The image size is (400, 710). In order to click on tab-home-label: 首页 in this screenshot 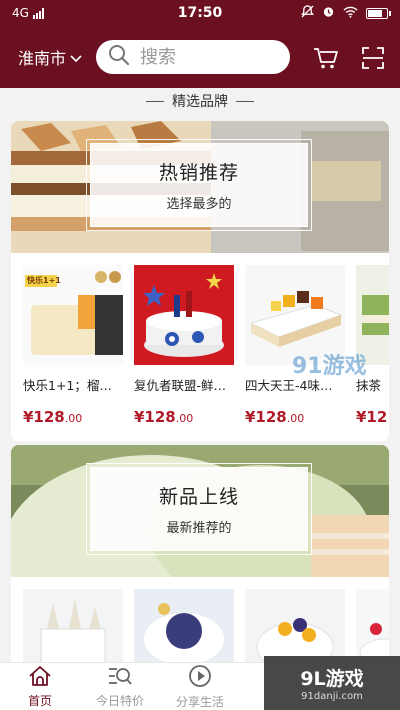, I will do `click(39, 700)`.